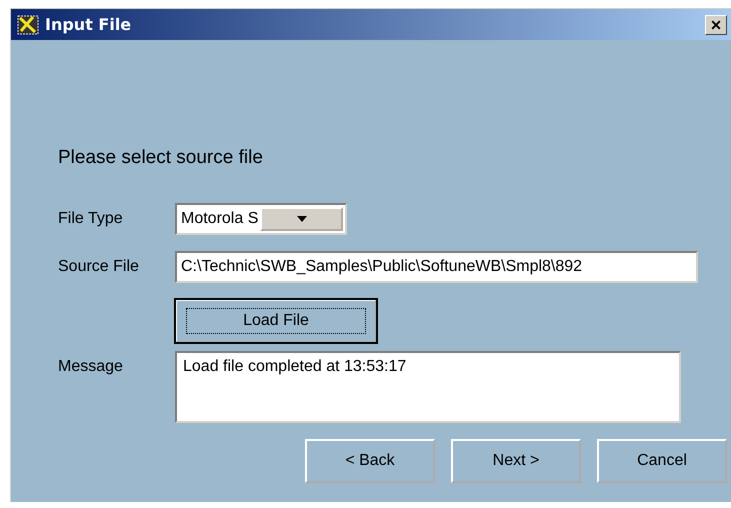 The image size is (731, 508). I want to click on wizard-button: < Back, so click(370, 460).